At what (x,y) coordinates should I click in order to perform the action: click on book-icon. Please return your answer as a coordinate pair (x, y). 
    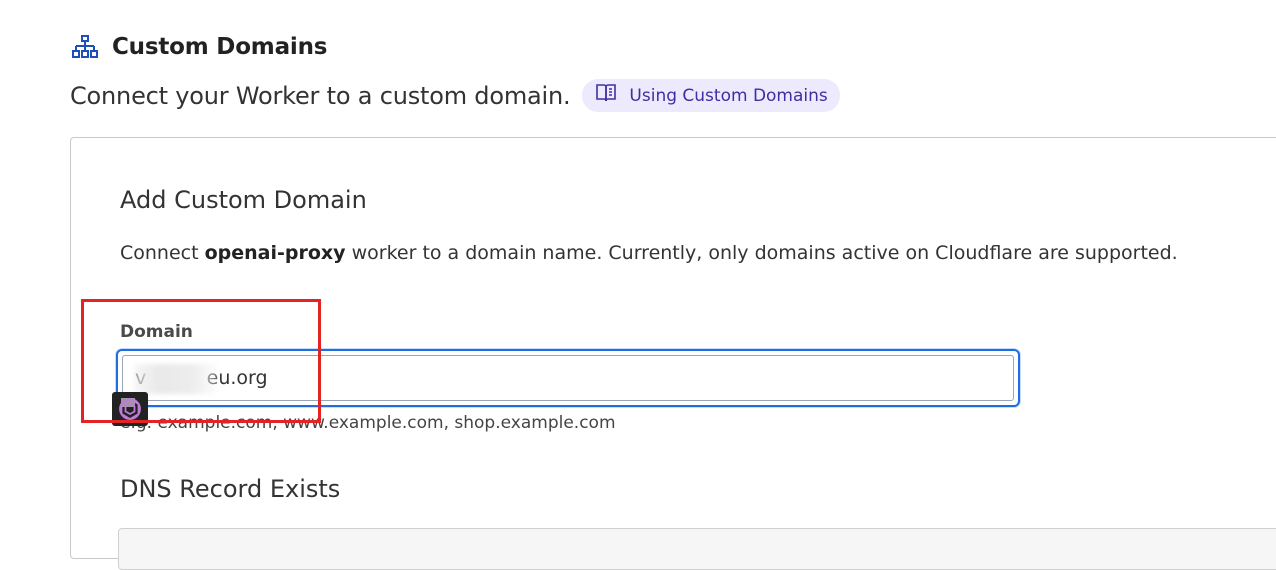
    Looking at the image, I should click on (606, 95).